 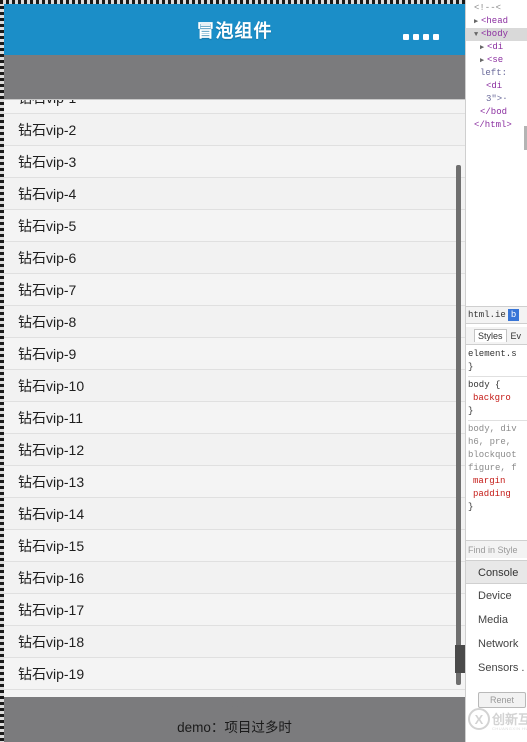 I want to click on styles-tab: Ev, so click(x=516, y=336).